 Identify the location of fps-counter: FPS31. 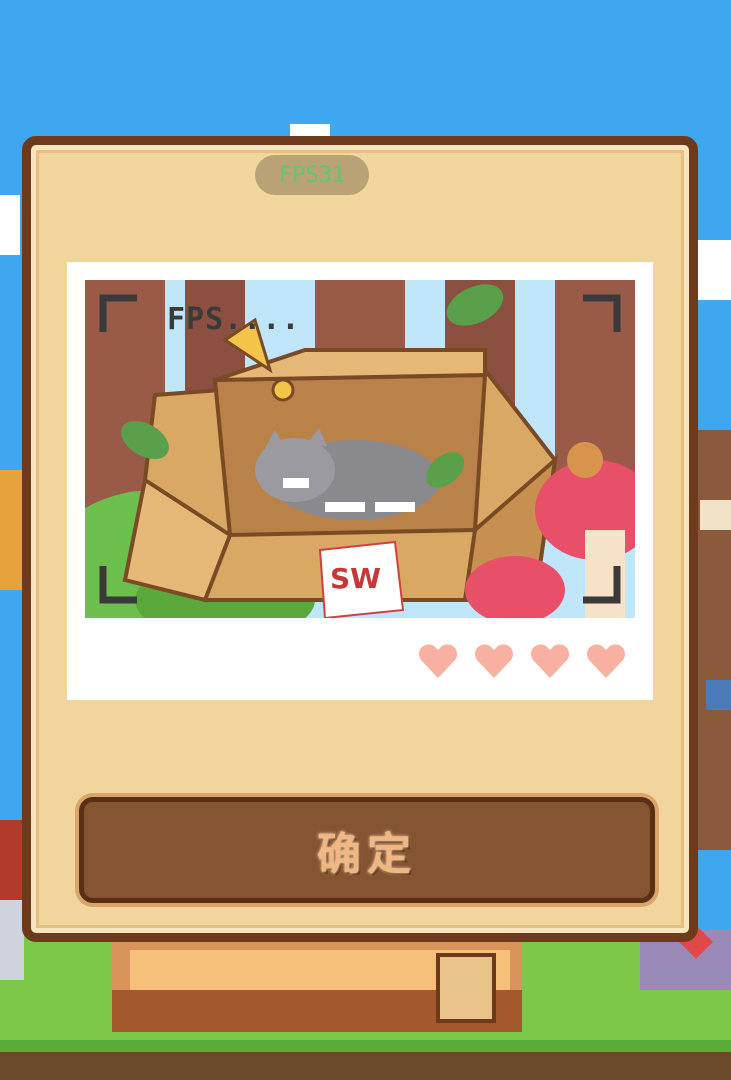
(312, 175).